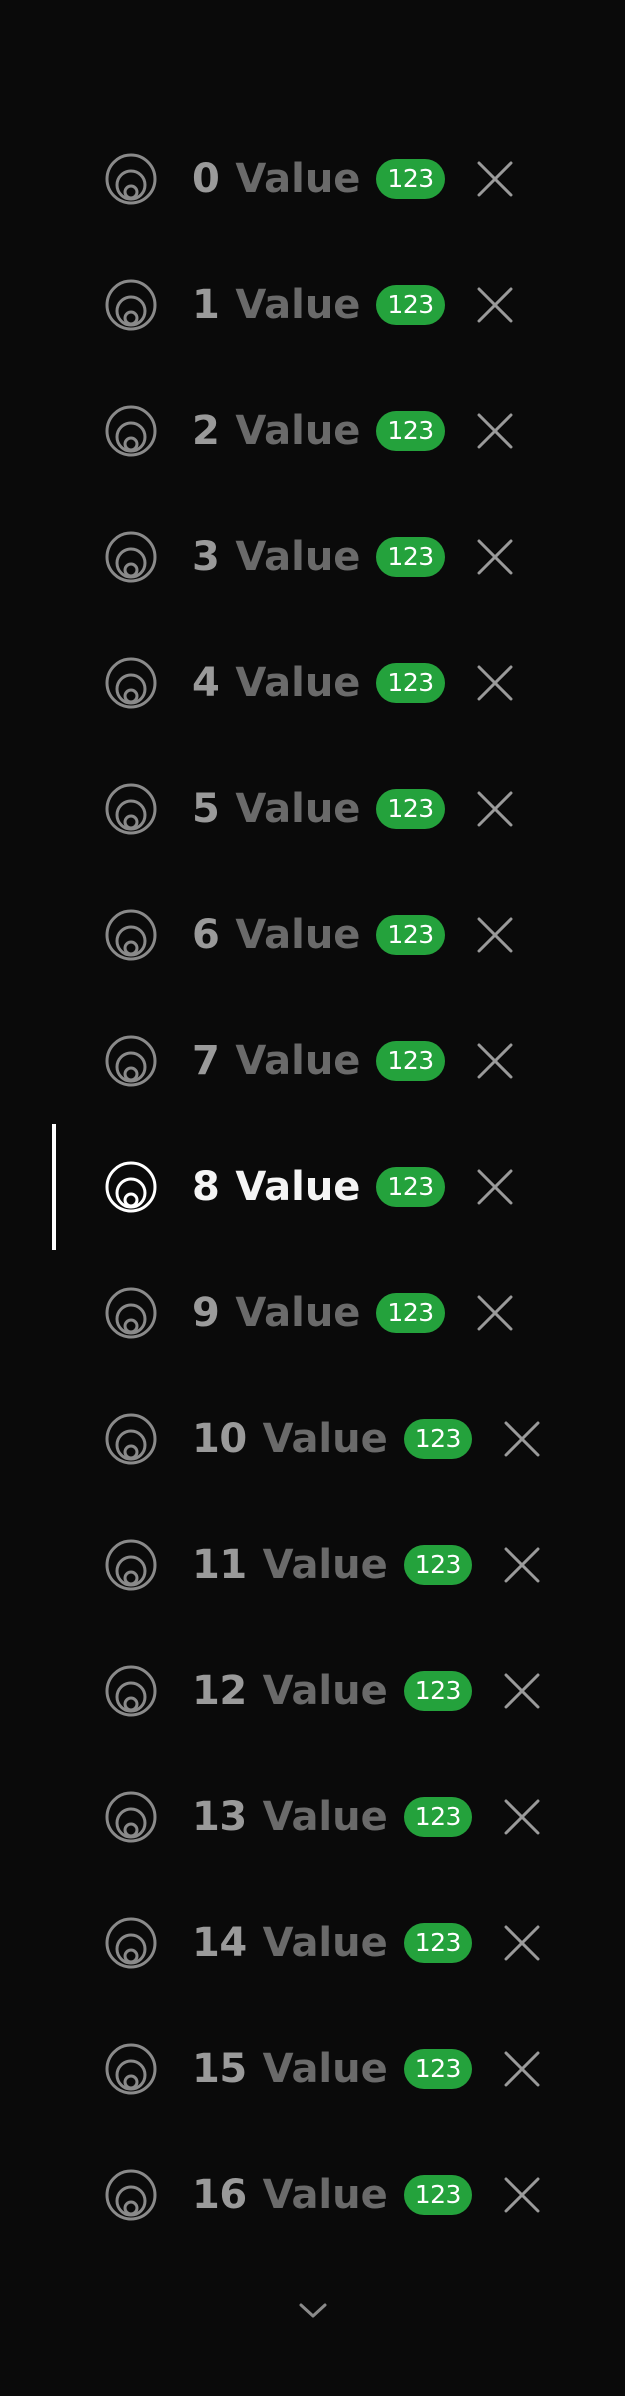 The image size is (625, 2396). Describe the element at coordinates (219, 1817) in the screenshot. I see `item-number: 13` at that location.